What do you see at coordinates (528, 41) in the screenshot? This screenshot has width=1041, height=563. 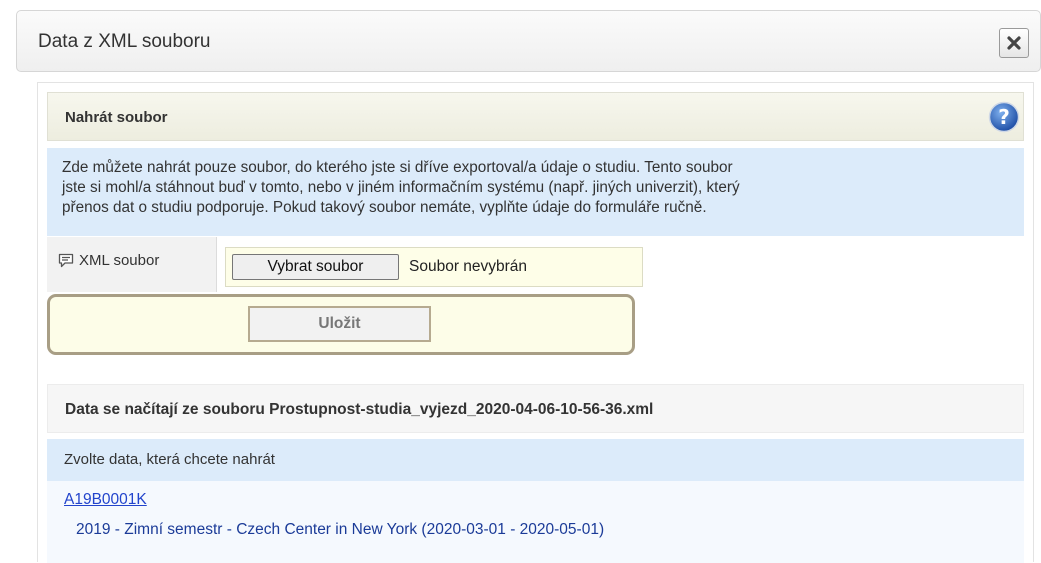 I see `dialog-header: Data z XML souboru` at bounding box center [528, 41].